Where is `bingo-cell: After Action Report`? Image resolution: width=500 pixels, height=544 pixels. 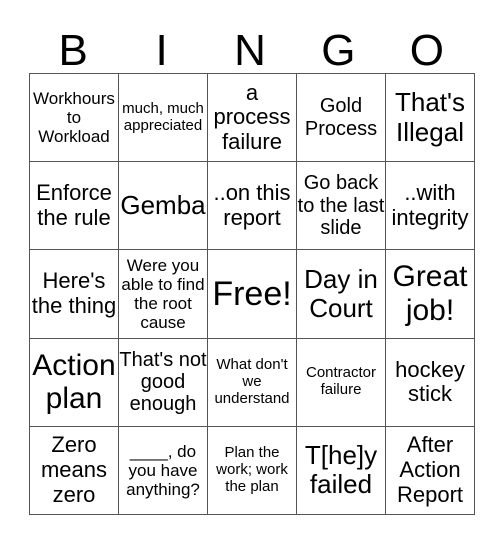 bingo-cell: After Action Report is located at coordinates (430, 470).